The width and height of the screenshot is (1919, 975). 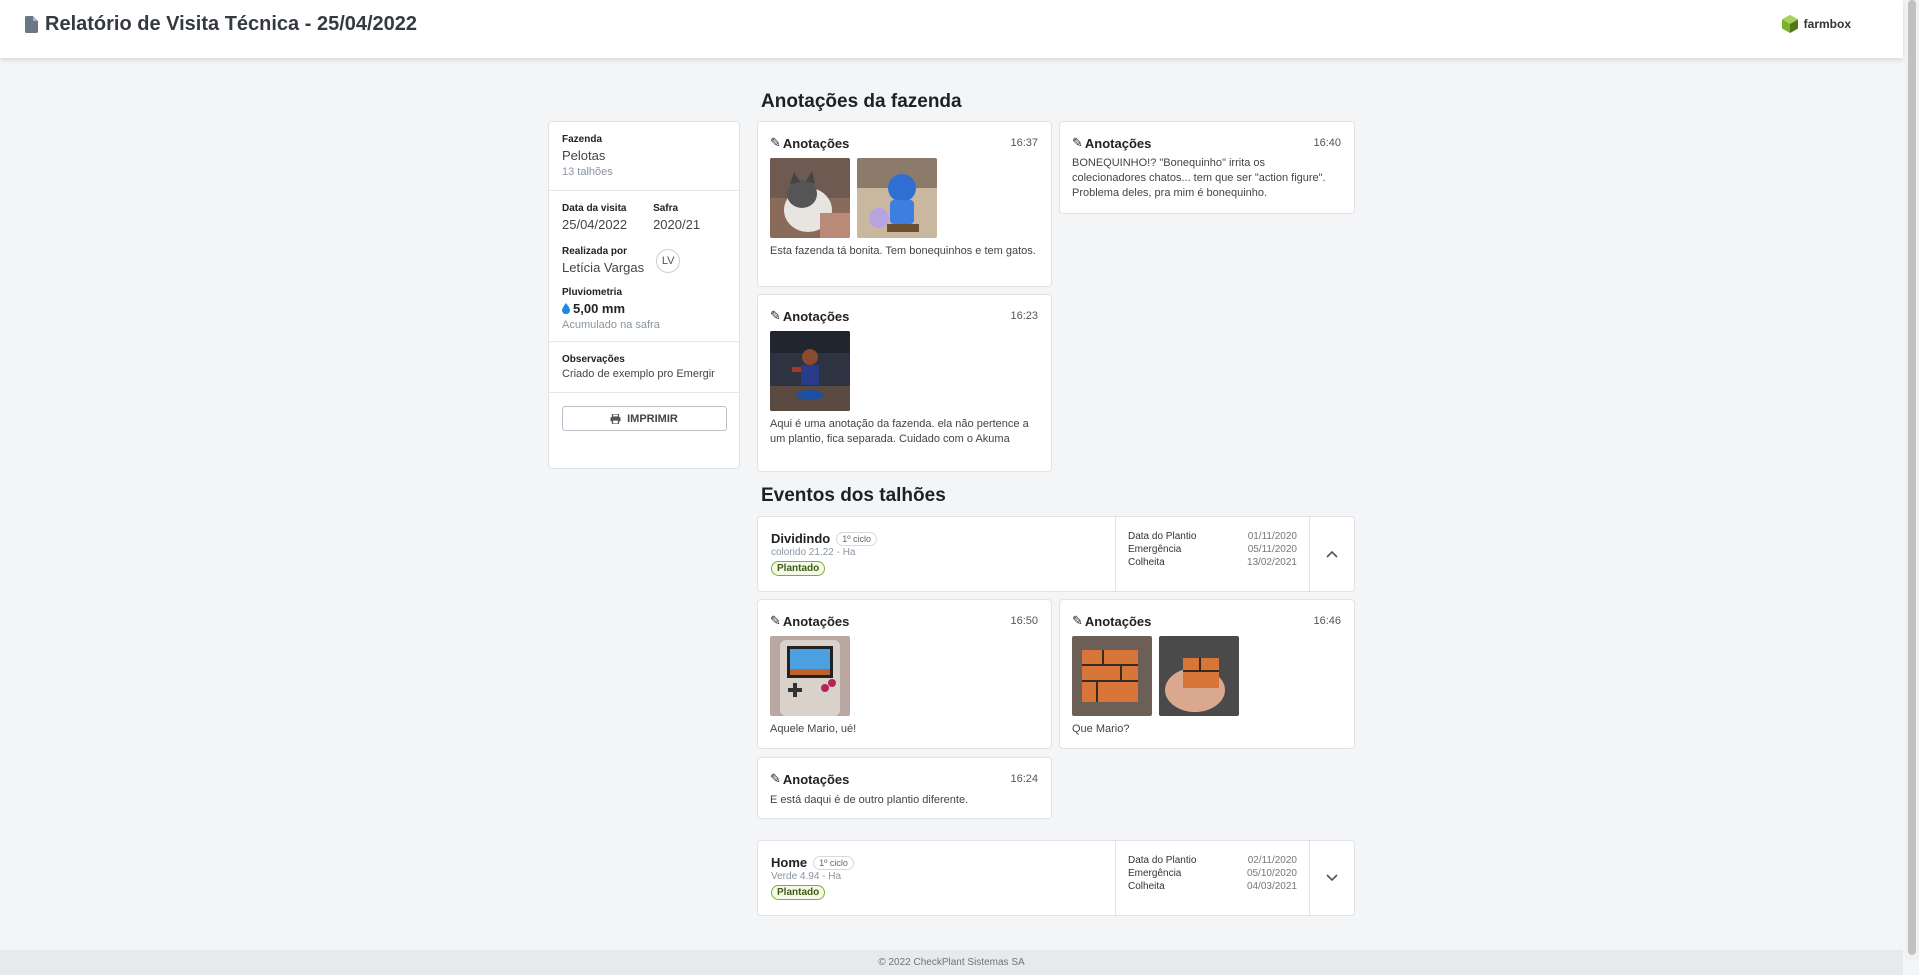 What do you see at coordinates (1327, 621) in the screenshot?
I see `note-time: 16:46` at bounding box center [1327, 621].